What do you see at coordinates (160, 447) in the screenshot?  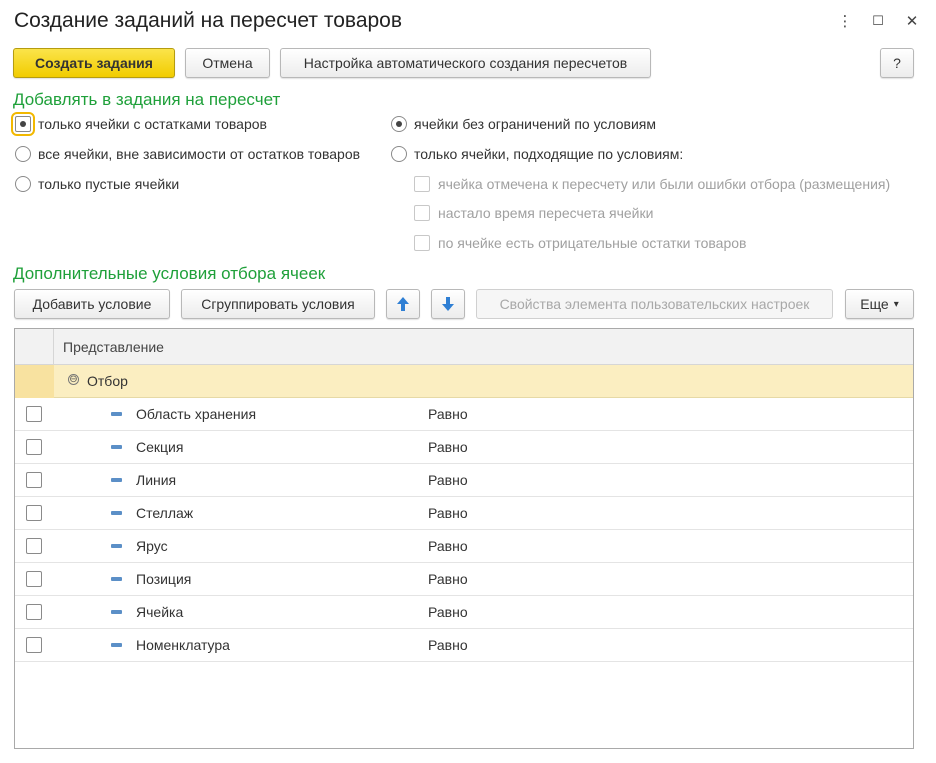 I see `row-field: Секция` at bounding box center [160, 447].